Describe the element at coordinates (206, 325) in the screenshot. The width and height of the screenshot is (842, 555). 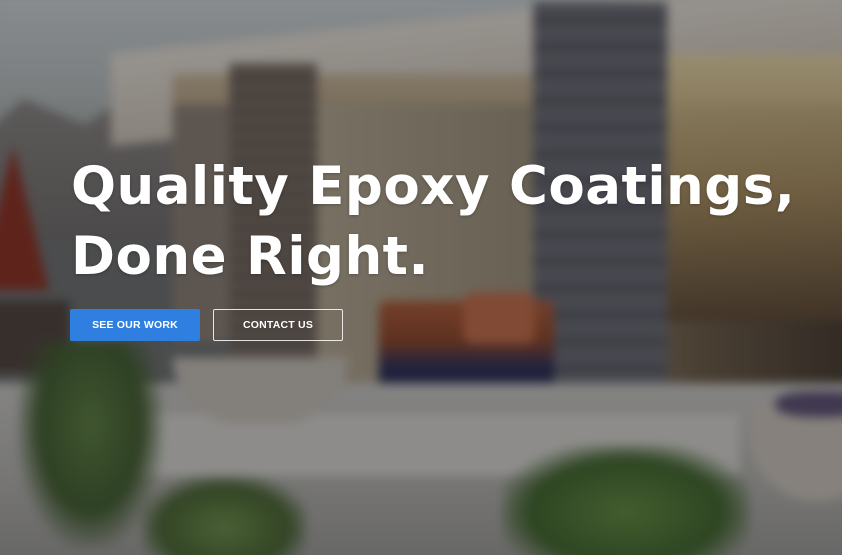
I see `hero-button-group: SEE OUR WORK CONTACT US` at that location.